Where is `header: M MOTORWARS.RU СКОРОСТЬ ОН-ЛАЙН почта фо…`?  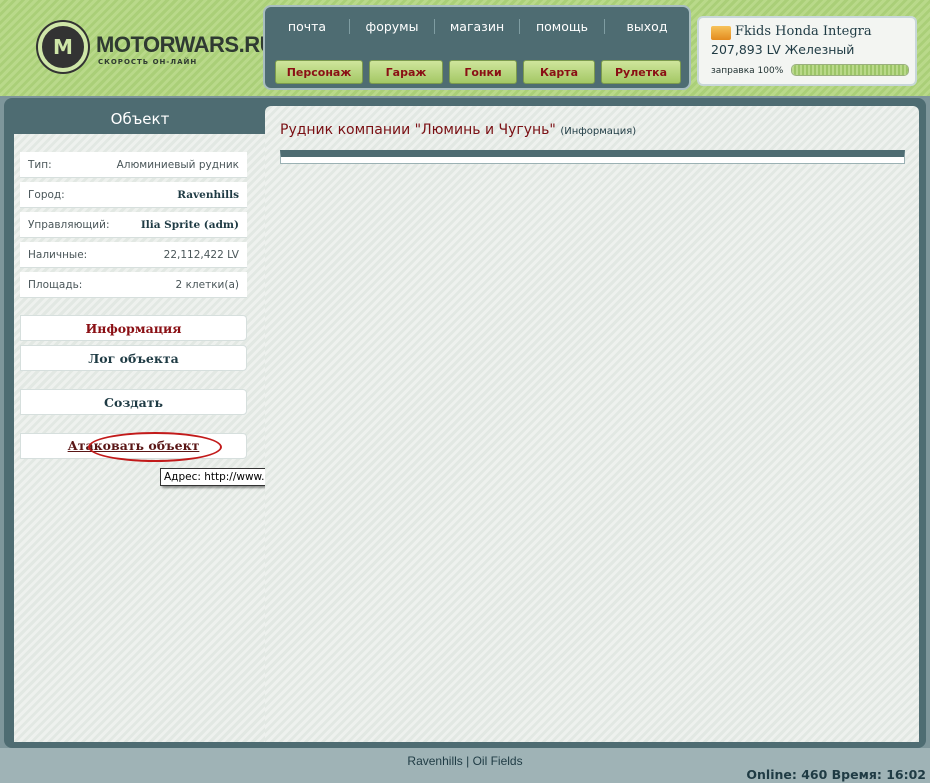
header: M MOTORWARS.RU СКОРОСТЬ ОН-ЛАЙН почта фо… is located at coordinates (465, 48).